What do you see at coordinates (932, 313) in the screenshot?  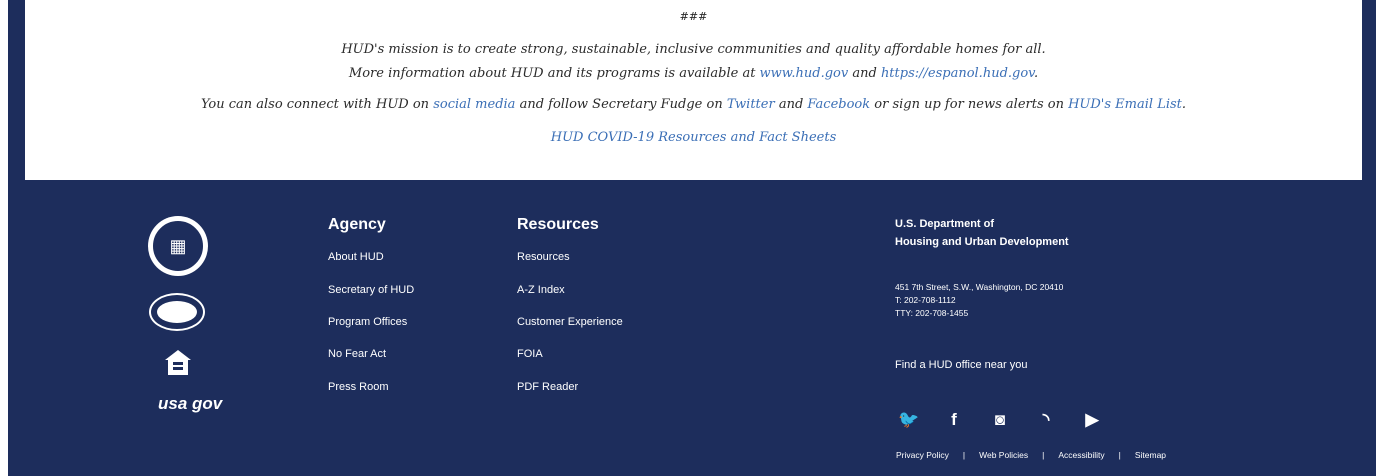 I see `tty-number: TTY: 202-708-1455` at bounding box center [932, 313].